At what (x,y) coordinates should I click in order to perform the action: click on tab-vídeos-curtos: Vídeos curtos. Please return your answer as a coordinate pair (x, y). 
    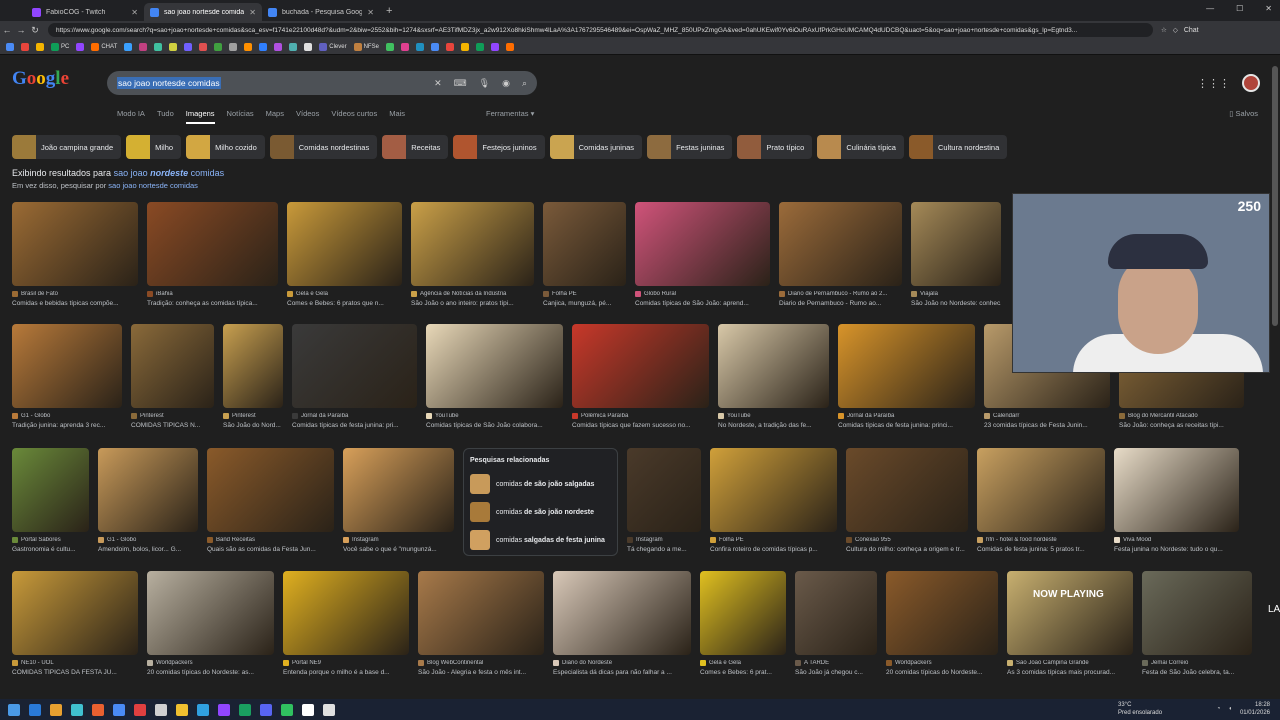
    Looking at the image, I should click on (354, 116).